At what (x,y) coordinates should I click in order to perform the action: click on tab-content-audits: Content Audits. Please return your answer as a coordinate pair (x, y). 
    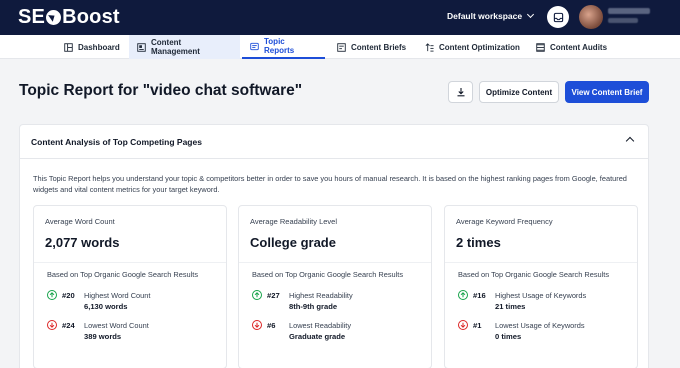
    Looking at the image, I should click on (571, 47).